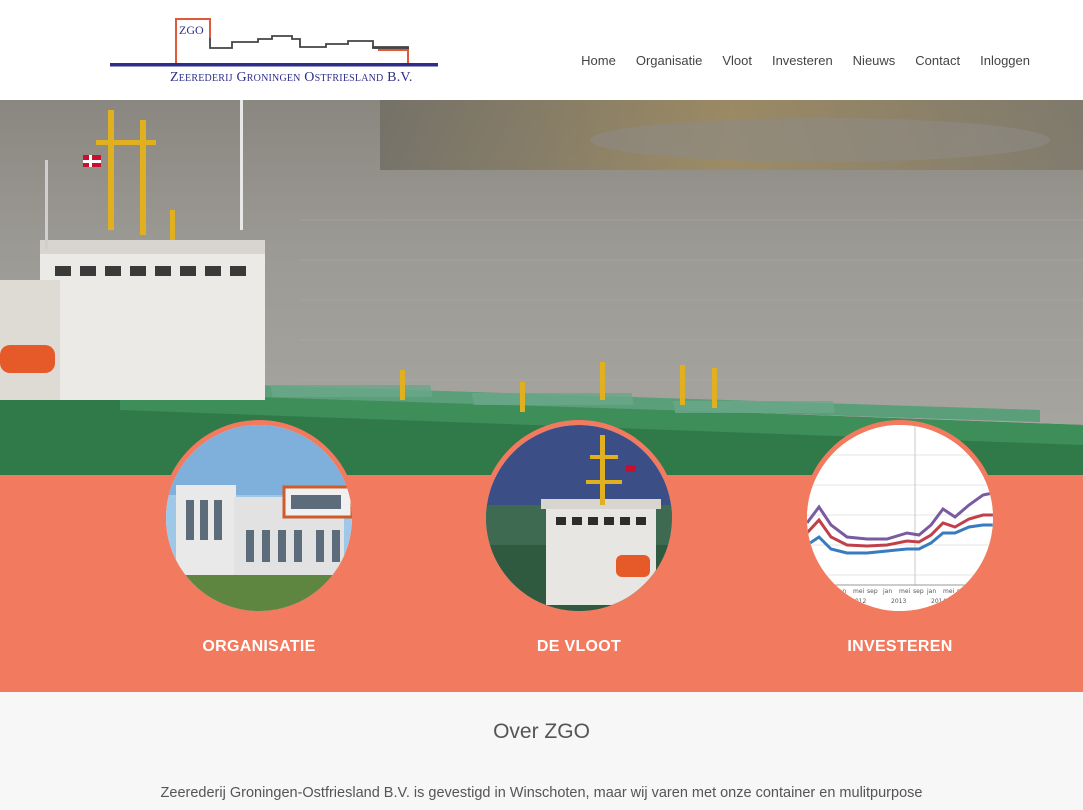 Image resolution: width=1083 pixels, height=810 pixels. I want to click on logo-company-name: Zeerederij Groningen Ostfriesland B.V., so click(291, 77).